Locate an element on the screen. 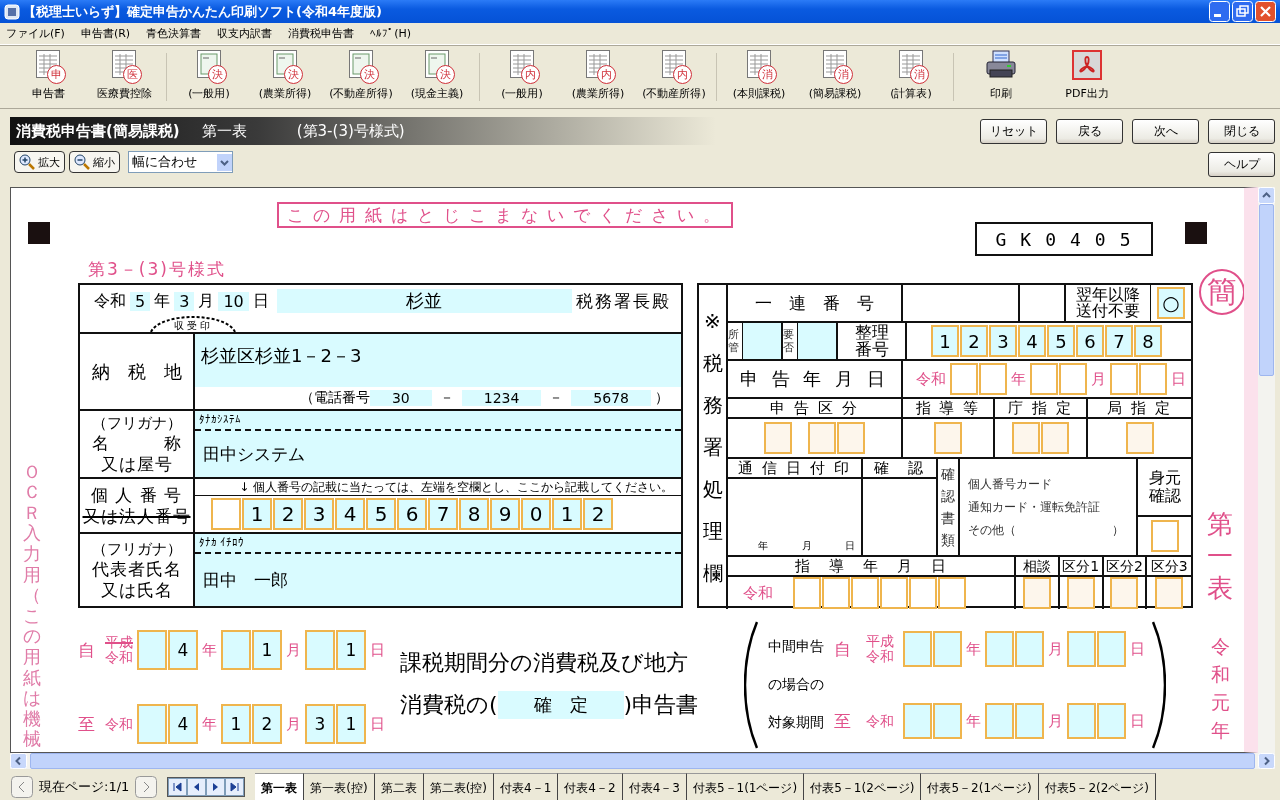 This screenshot has width=1280, height=800. toolbar-button: 内 (一般用) is located at coordinates (522, 77).